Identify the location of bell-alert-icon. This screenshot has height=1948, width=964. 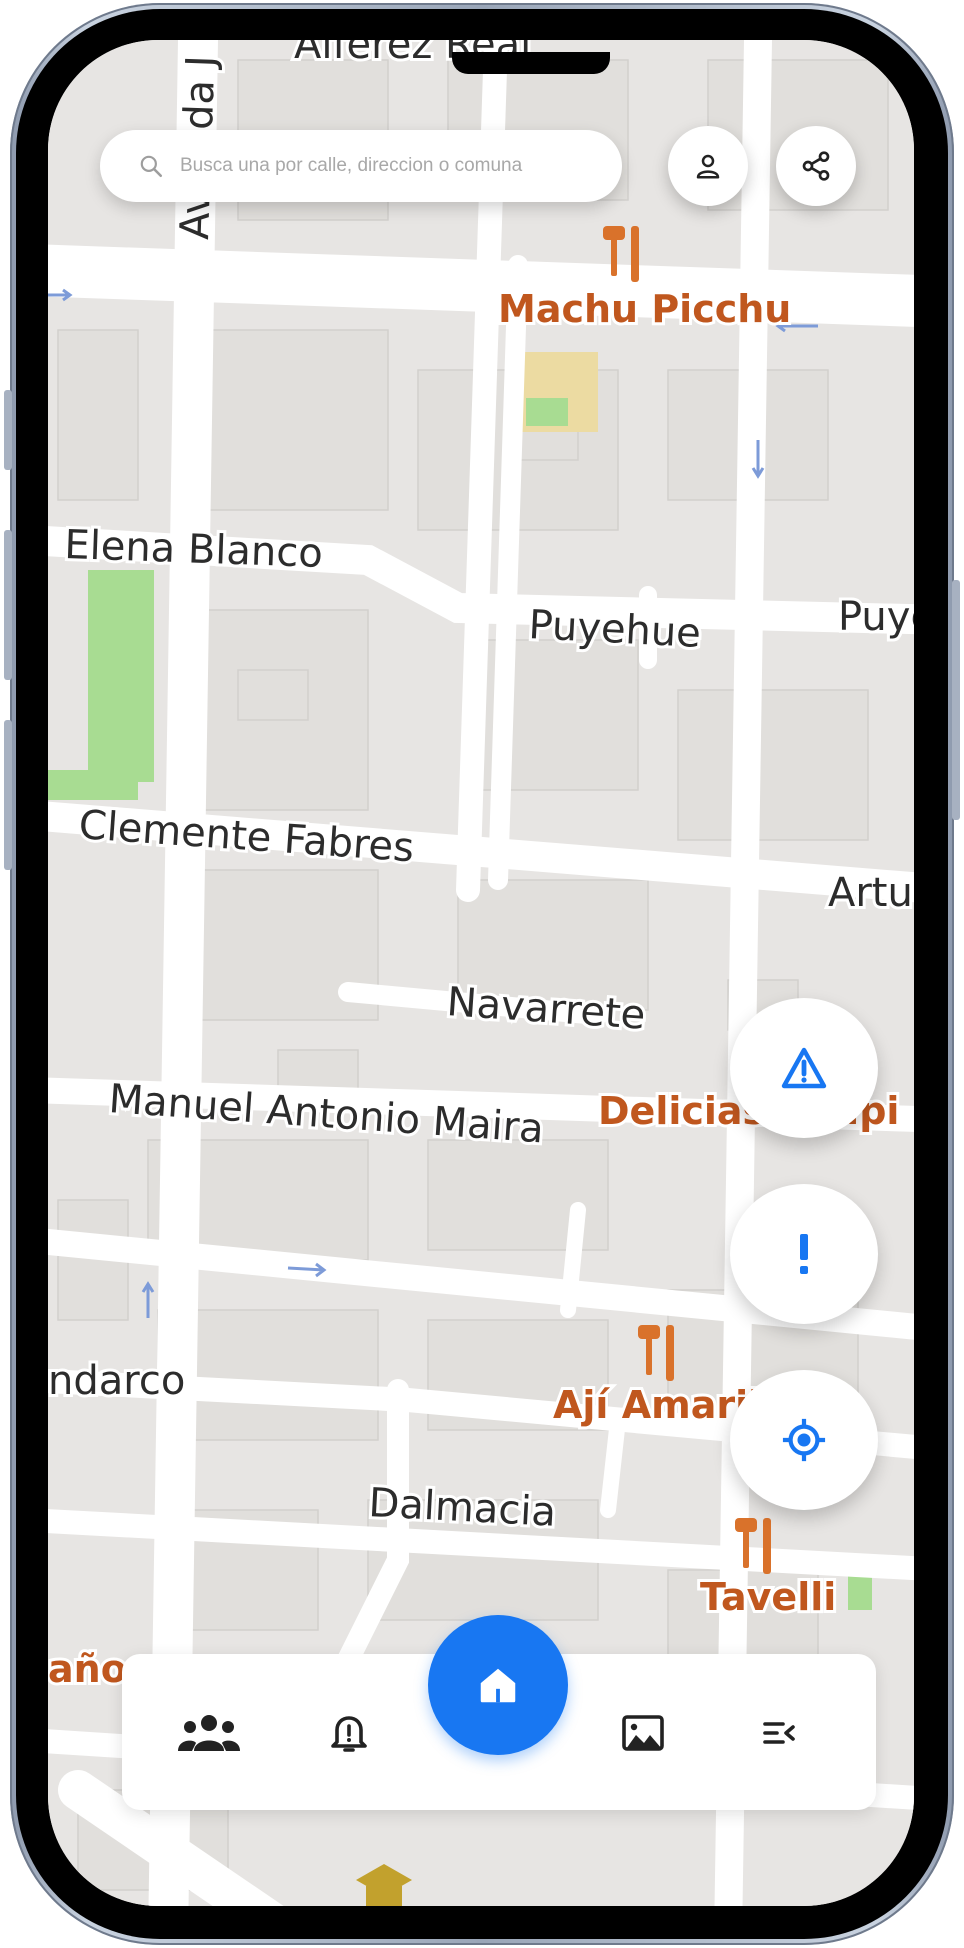
(349, 1734).